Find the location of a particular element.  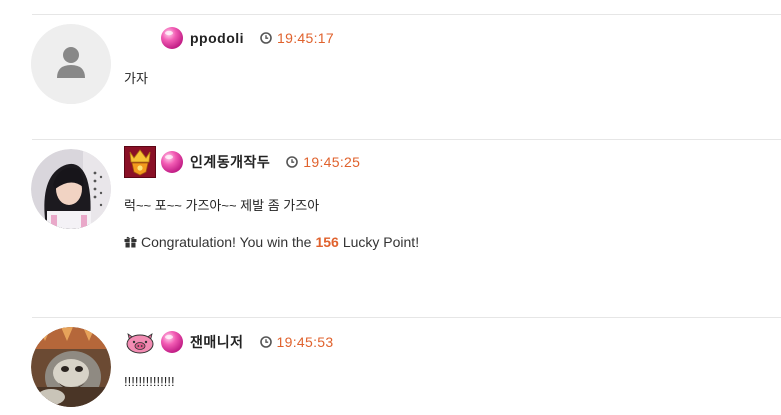

comment-message: 럭~~ 포~~ 가즈아~~ 제발 좀 가즈아 is located at coordinates (222, 205).